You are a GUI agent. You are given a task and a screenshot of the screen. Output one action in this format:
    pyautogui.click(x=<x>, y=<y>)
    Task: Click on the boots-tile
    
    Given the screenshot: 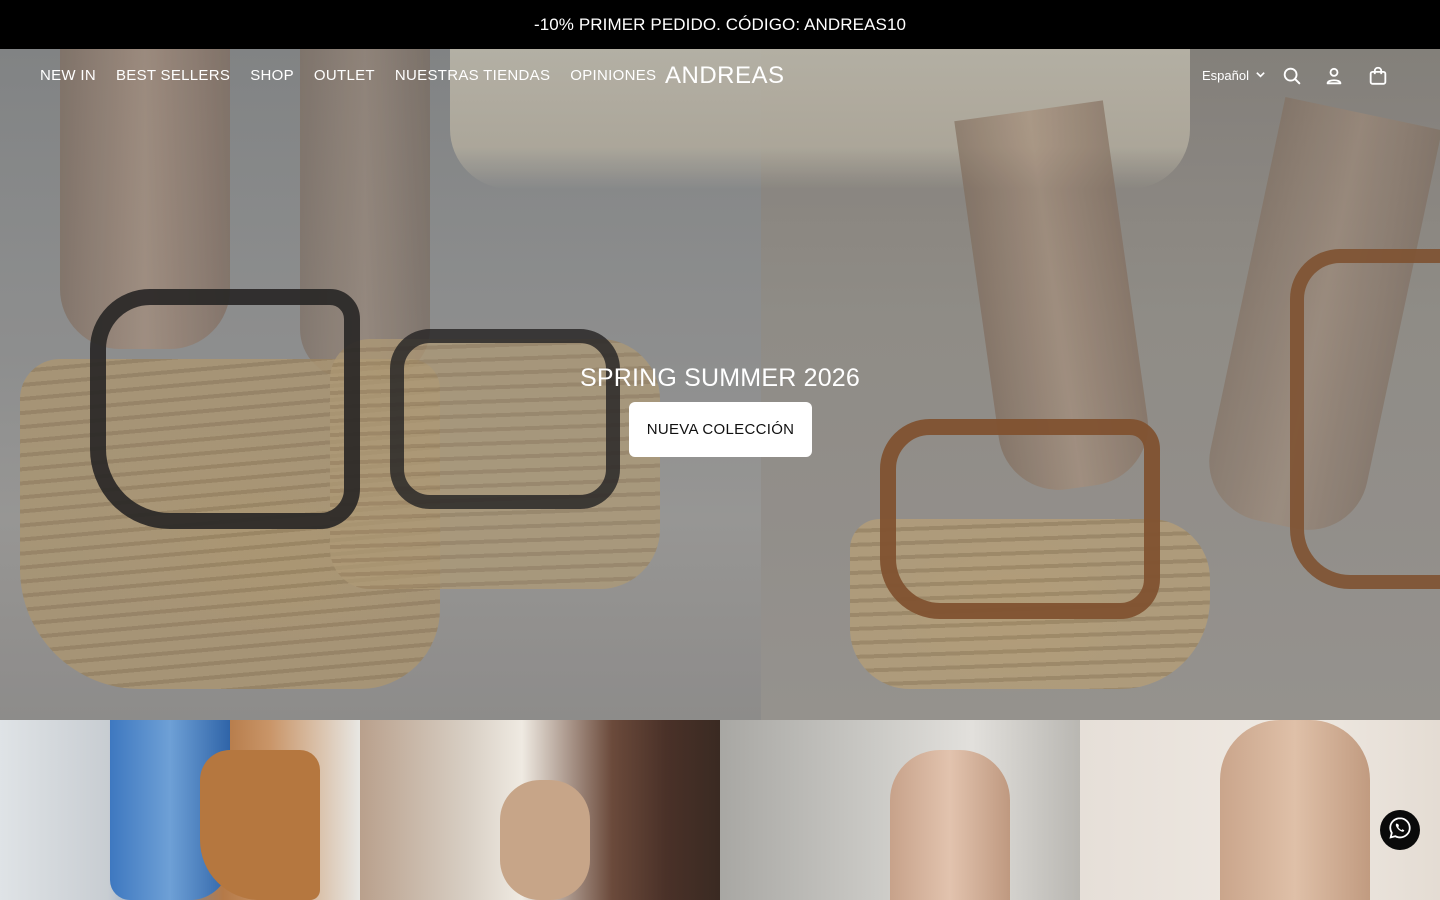 What is the action you would take?
    pyautogui.click(x=180, y=810)
    